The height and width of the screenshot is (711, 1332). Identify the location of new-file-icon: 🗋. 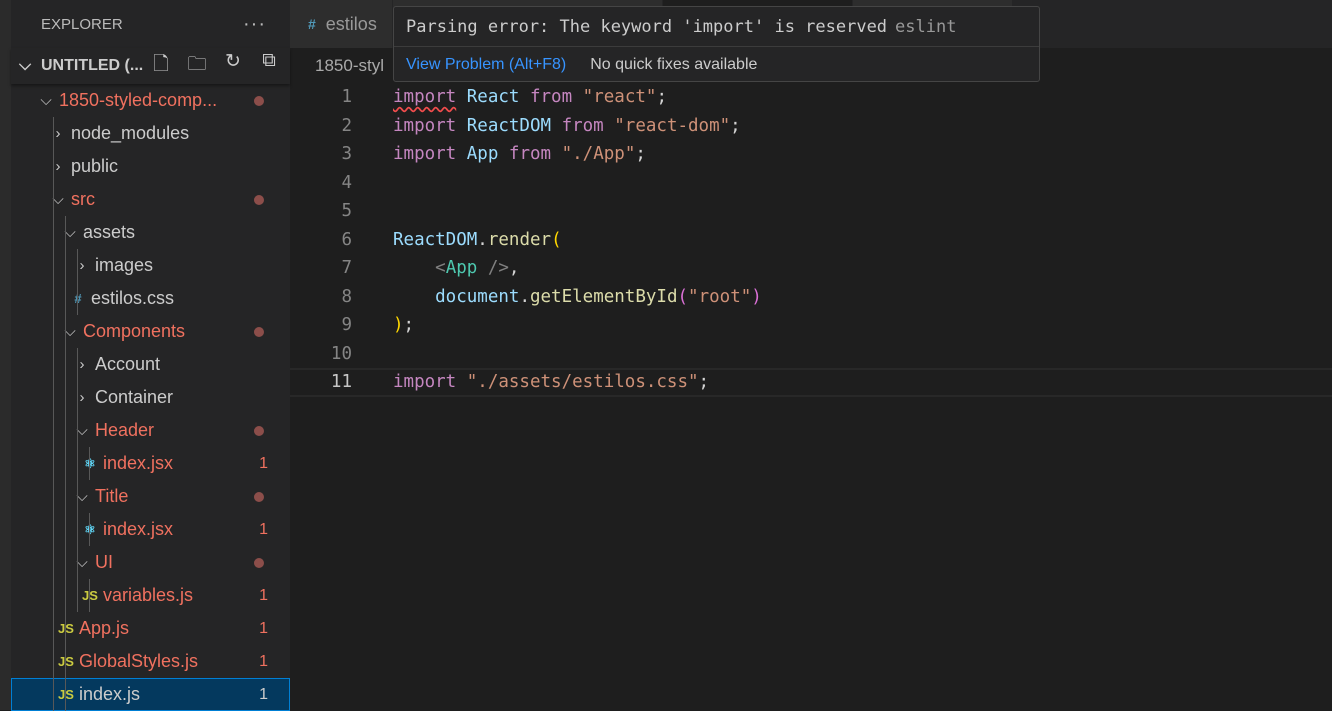
(161, 66).